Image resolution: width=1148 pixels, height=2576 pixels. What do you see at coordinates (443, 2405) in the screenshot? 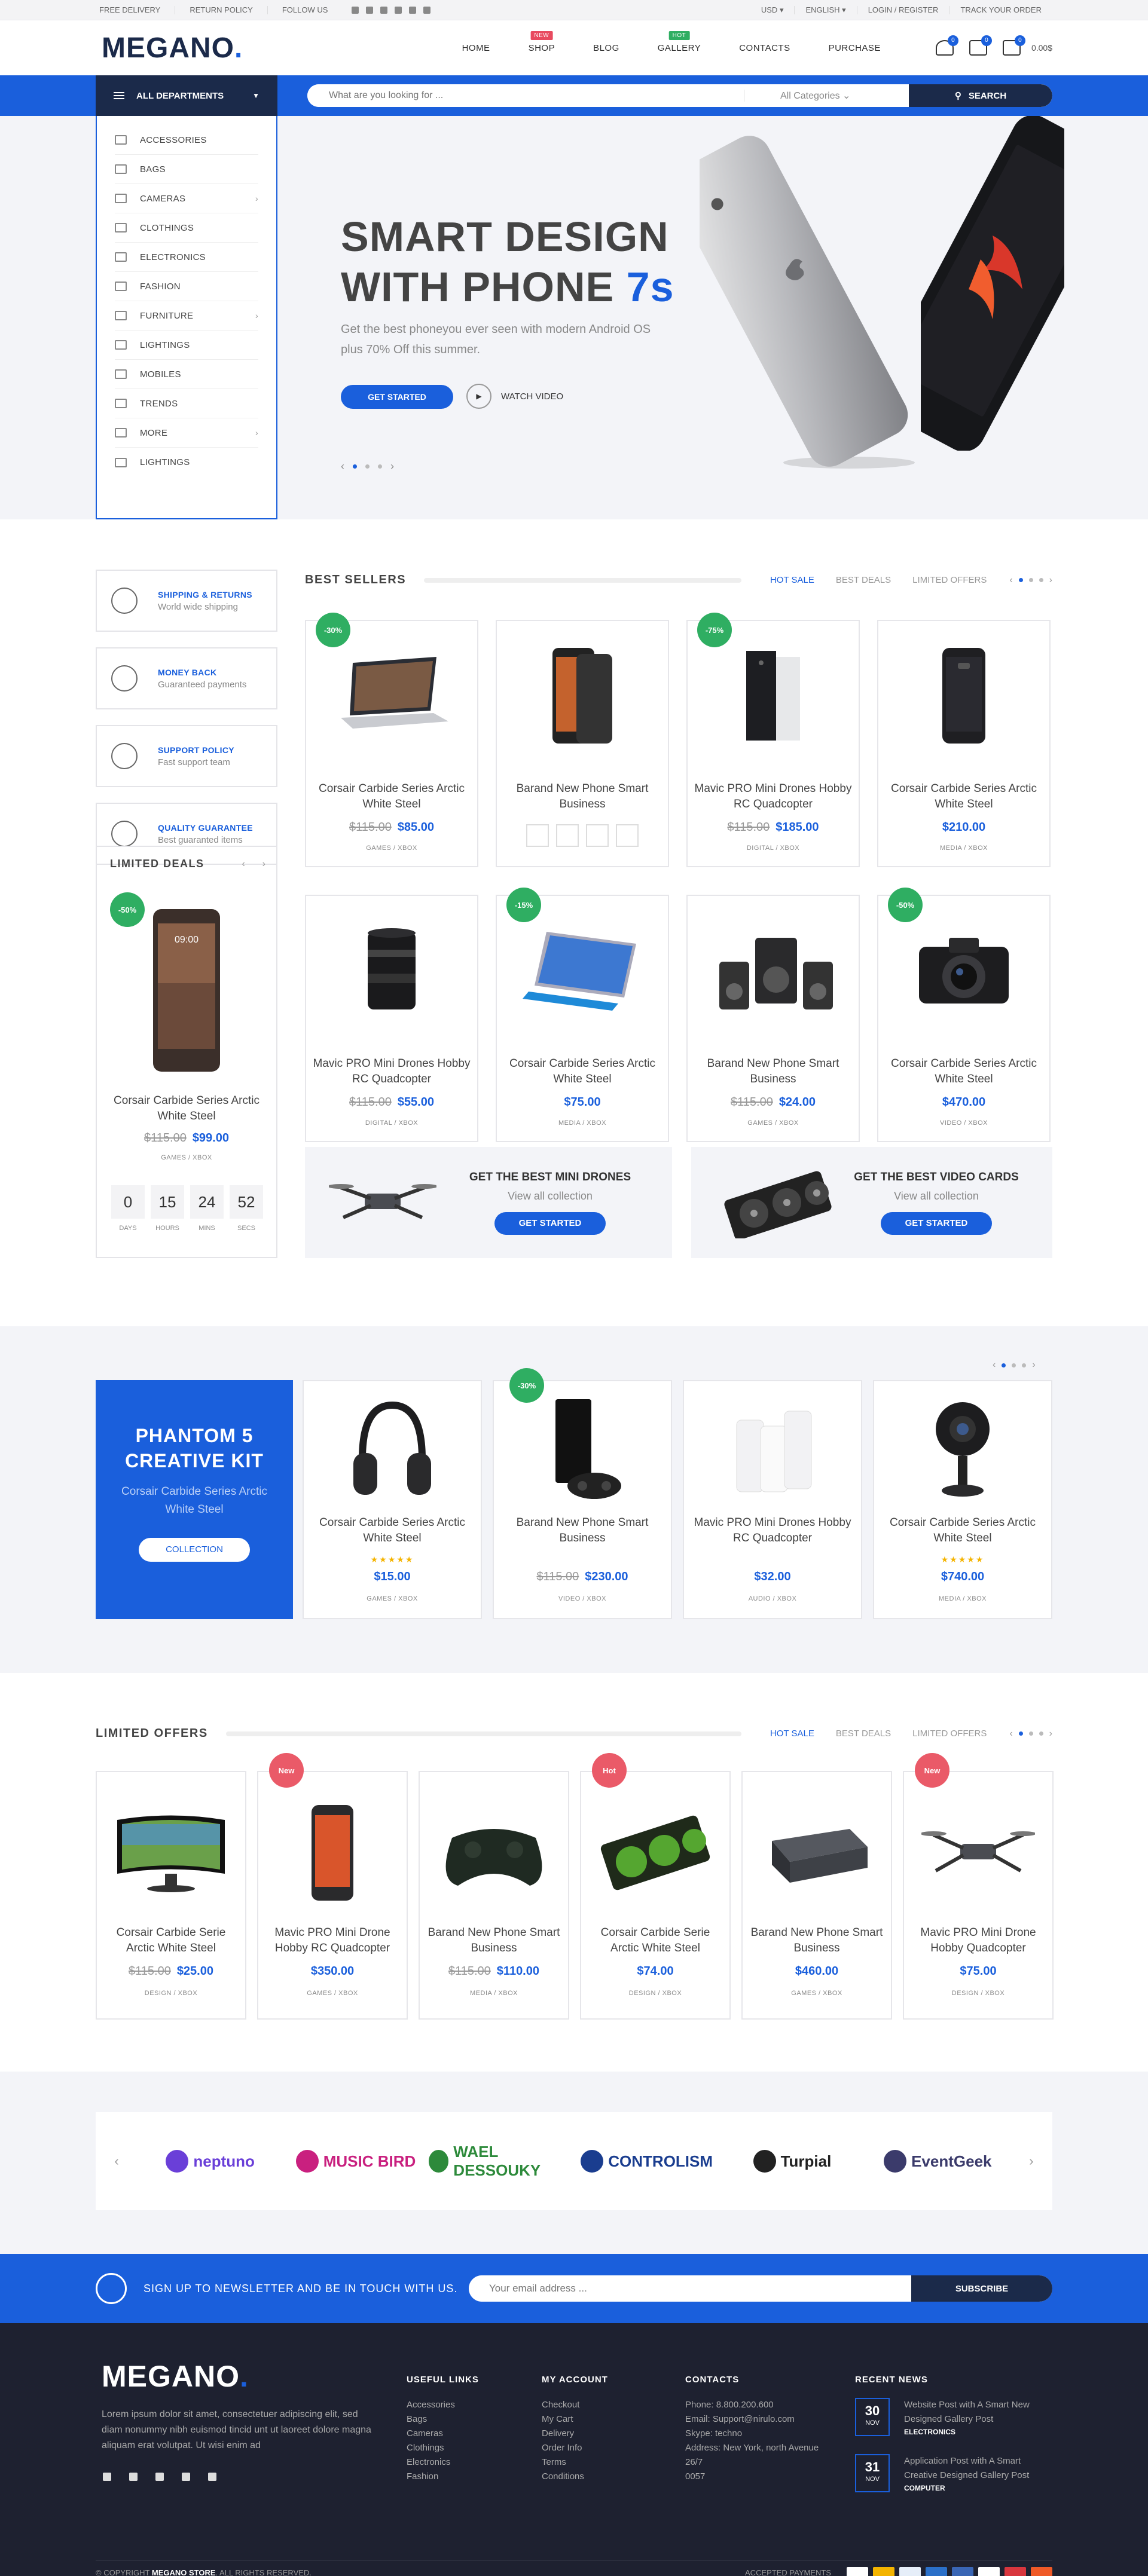
I see `footer-link: Accessories` at bounding box center [443, 2405].